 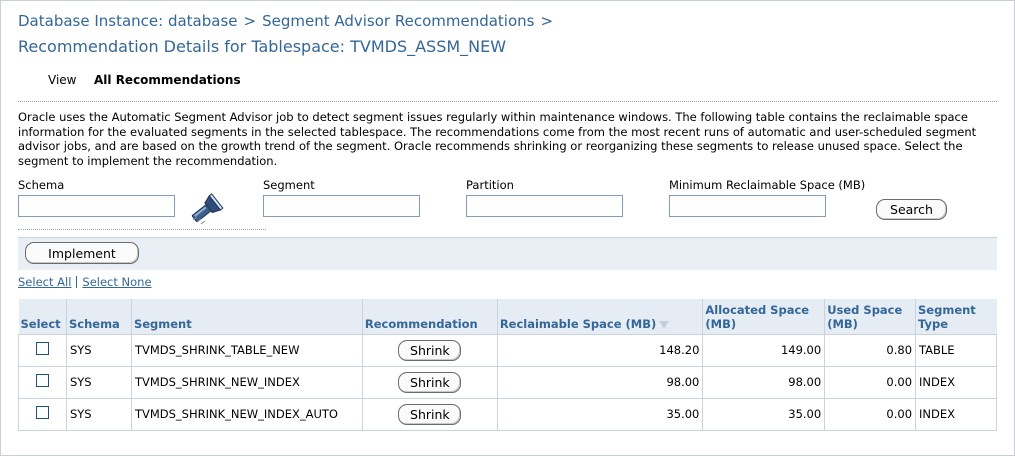 What do you see at coordinates (664, 324) in the screenshot?
I see `sort-descending-icon` at bounding box center [664, 324].